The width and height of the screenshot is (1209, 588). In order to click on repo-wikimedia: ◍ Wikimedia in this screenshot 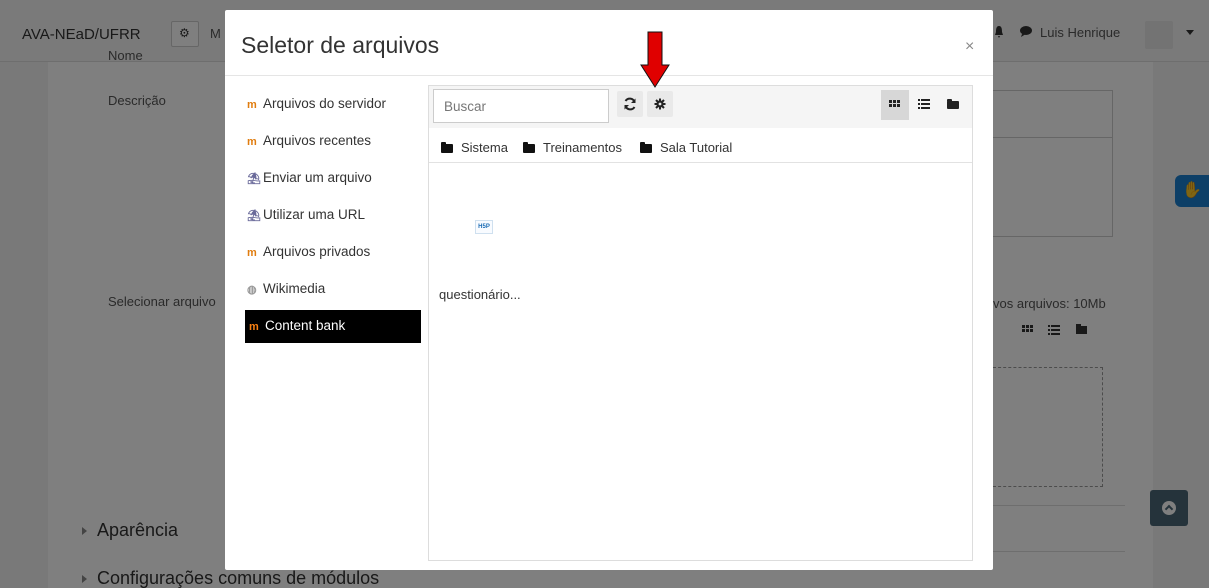, I will do `click(333, 289)`.